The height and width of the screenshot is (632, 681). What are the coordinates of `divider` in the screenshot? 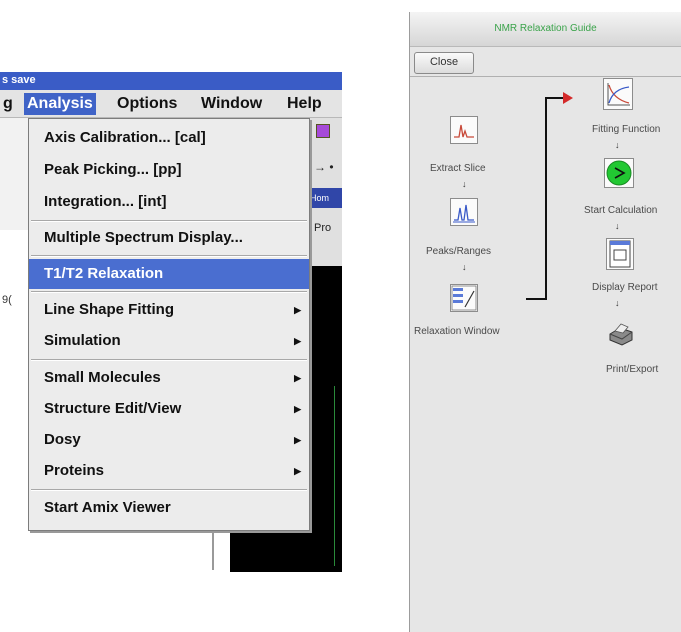 It's located at (545, 76).